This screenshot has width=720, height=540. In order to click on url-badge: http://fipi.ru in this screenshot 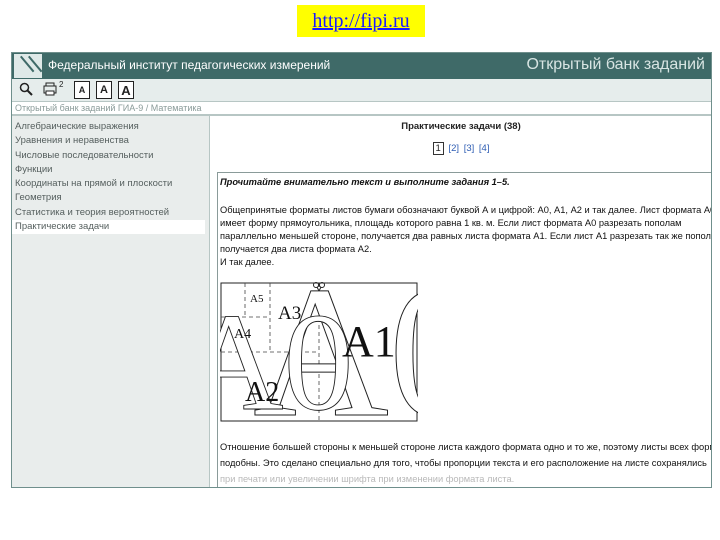, I will do `click(361, 21)`.